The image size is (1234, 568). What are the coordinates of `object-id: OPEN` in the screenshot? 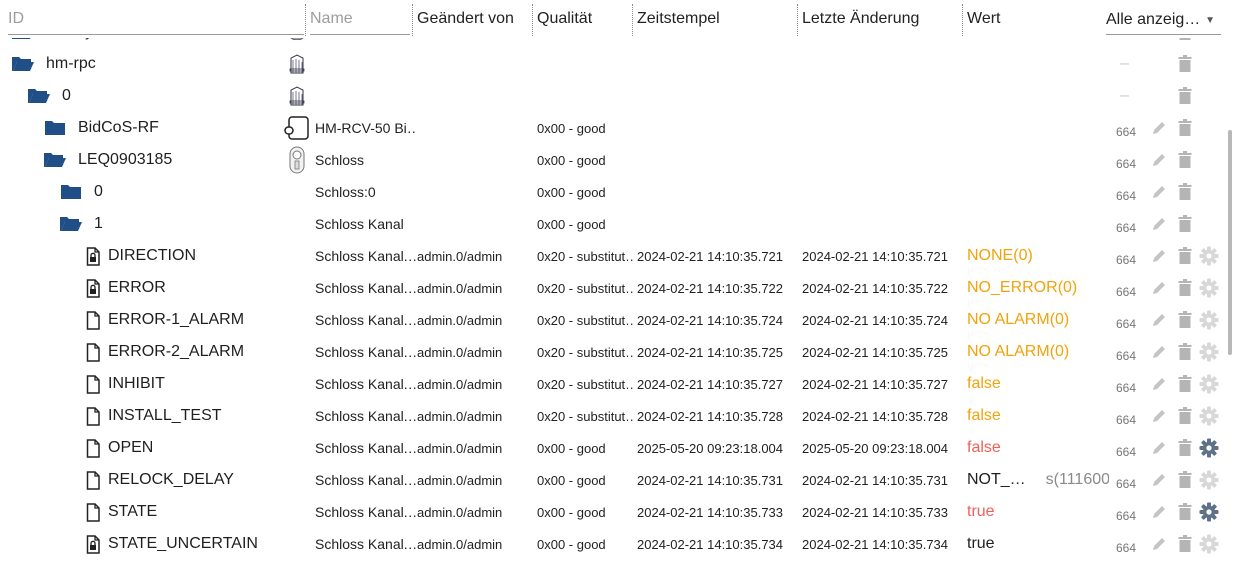 It's located at (204, 448).